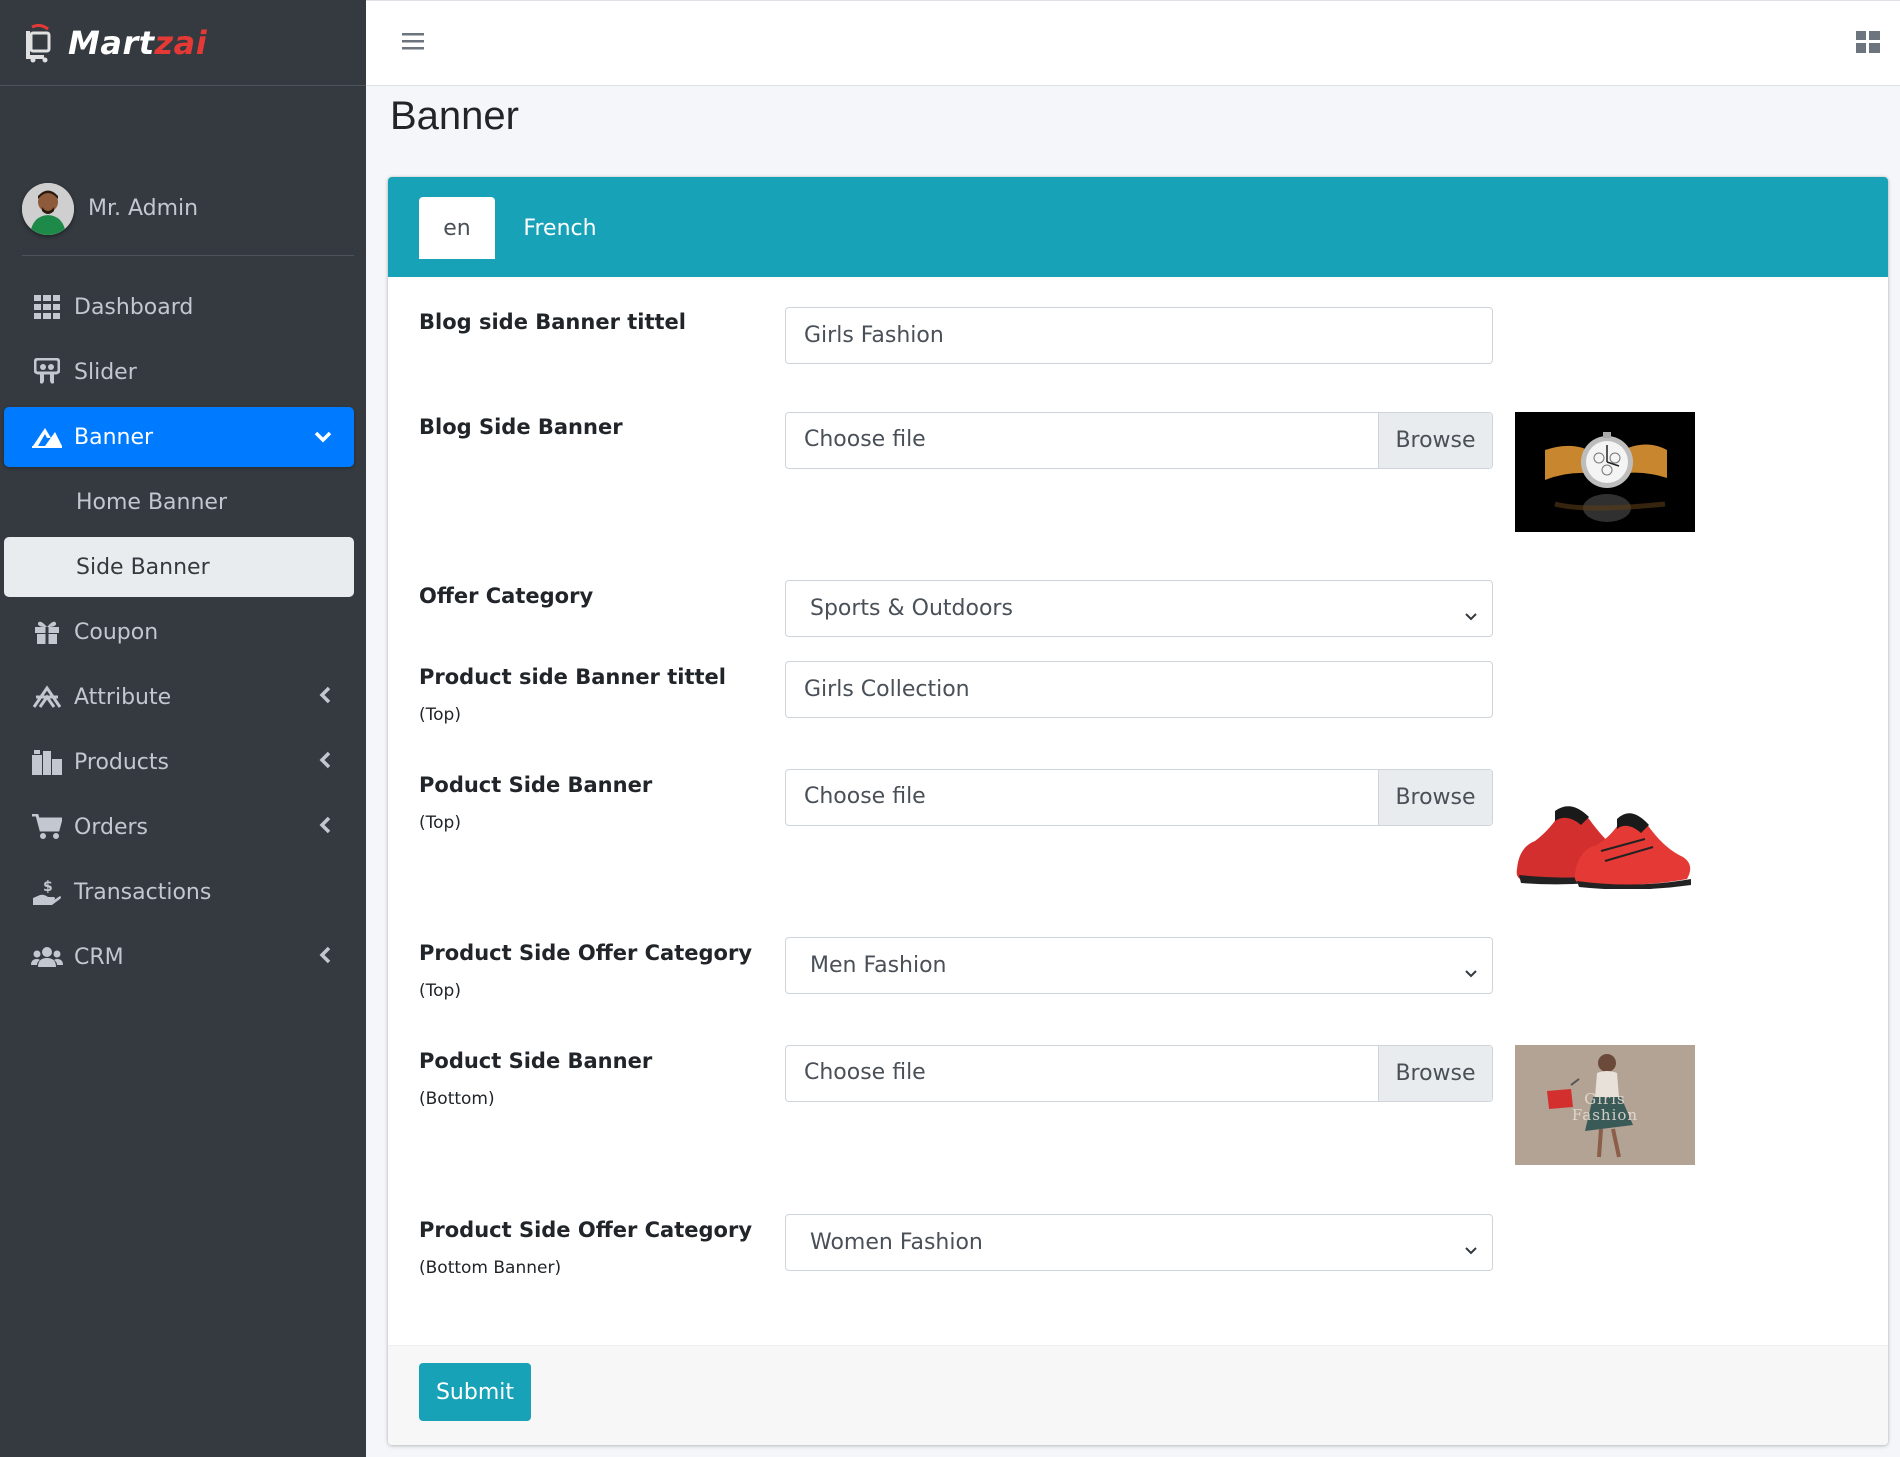 The image size is (1900, 1457). What do you see at coordinates (572, 677) in the screenshot?
I see `product-title-label: Product side Banner tittel` at bounding box center [572, 677].